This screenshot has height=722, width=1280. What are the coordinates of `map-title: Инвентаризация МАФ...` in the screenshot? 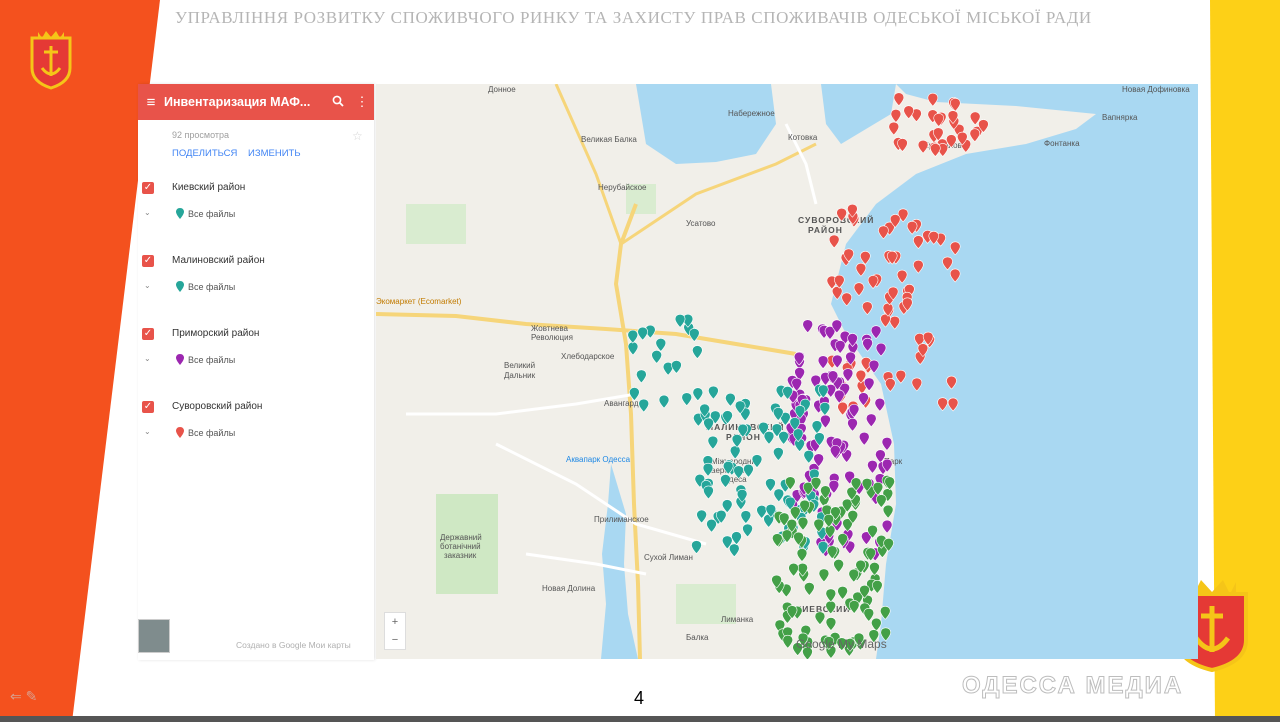 It's located at (245, 102).